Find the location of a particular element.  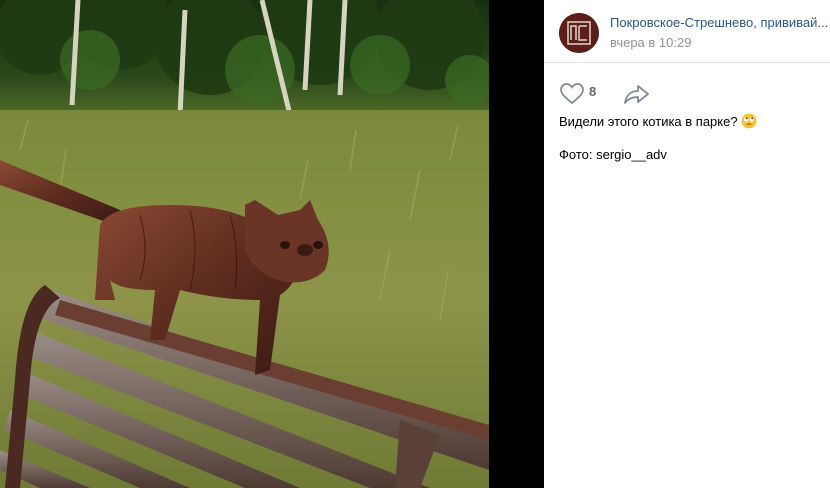

rolling-eyes-emoji-icon is located at coordinates (749, 121).